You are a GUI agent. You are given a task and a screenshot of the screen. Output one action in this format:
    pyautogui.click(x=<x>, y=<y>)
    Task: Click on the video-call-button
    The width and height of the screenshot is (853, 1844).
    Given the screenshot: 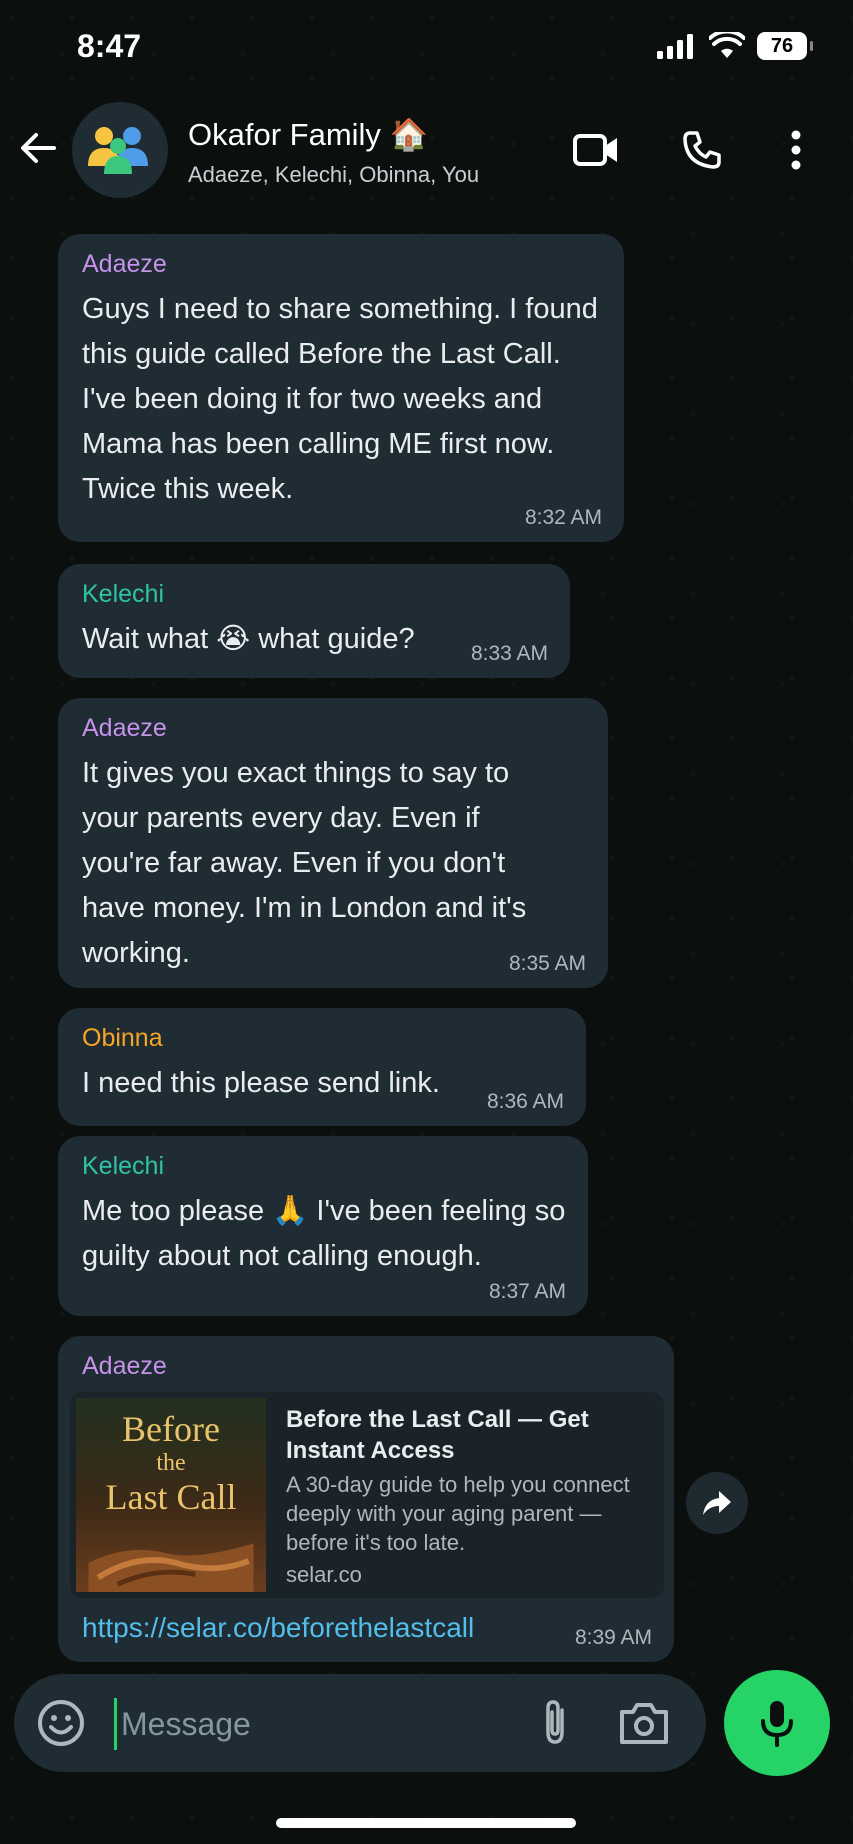 What is the action you would take?
    pyautogui.click(x=596, y=150)
    